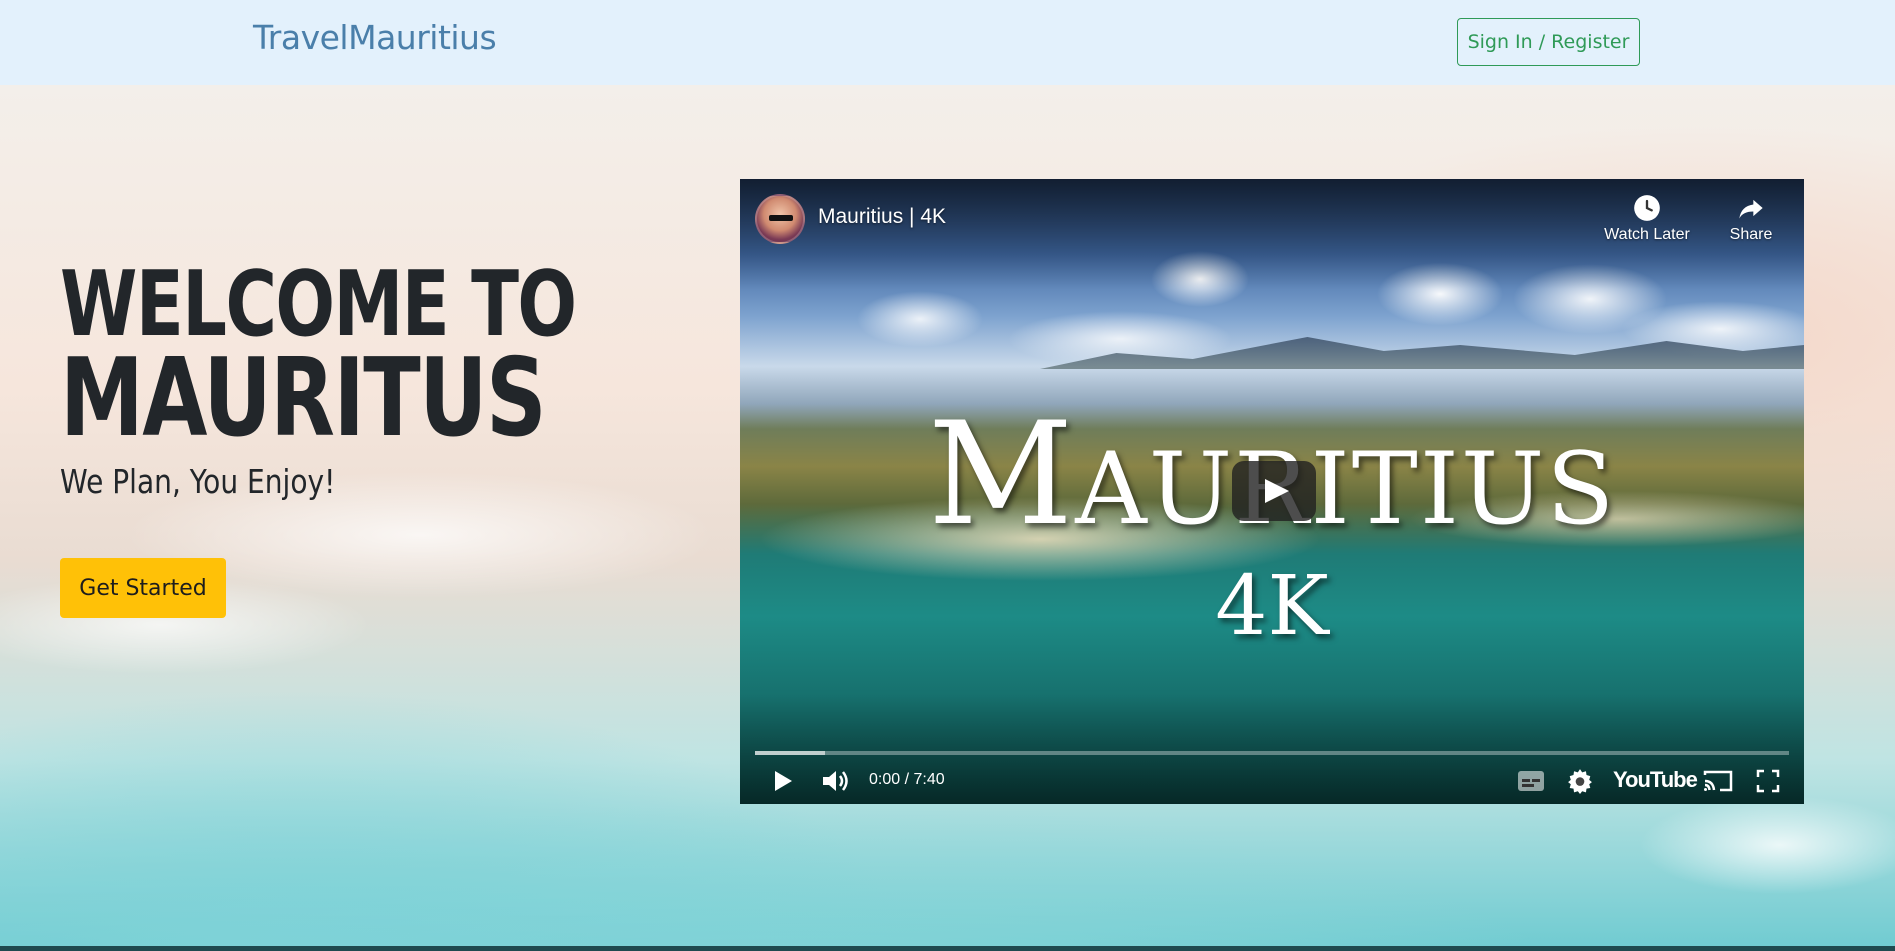 Image resolution: width=1895 pixels, height=951 pixels. I want to click on share-button: Share, so click(1751, 219).